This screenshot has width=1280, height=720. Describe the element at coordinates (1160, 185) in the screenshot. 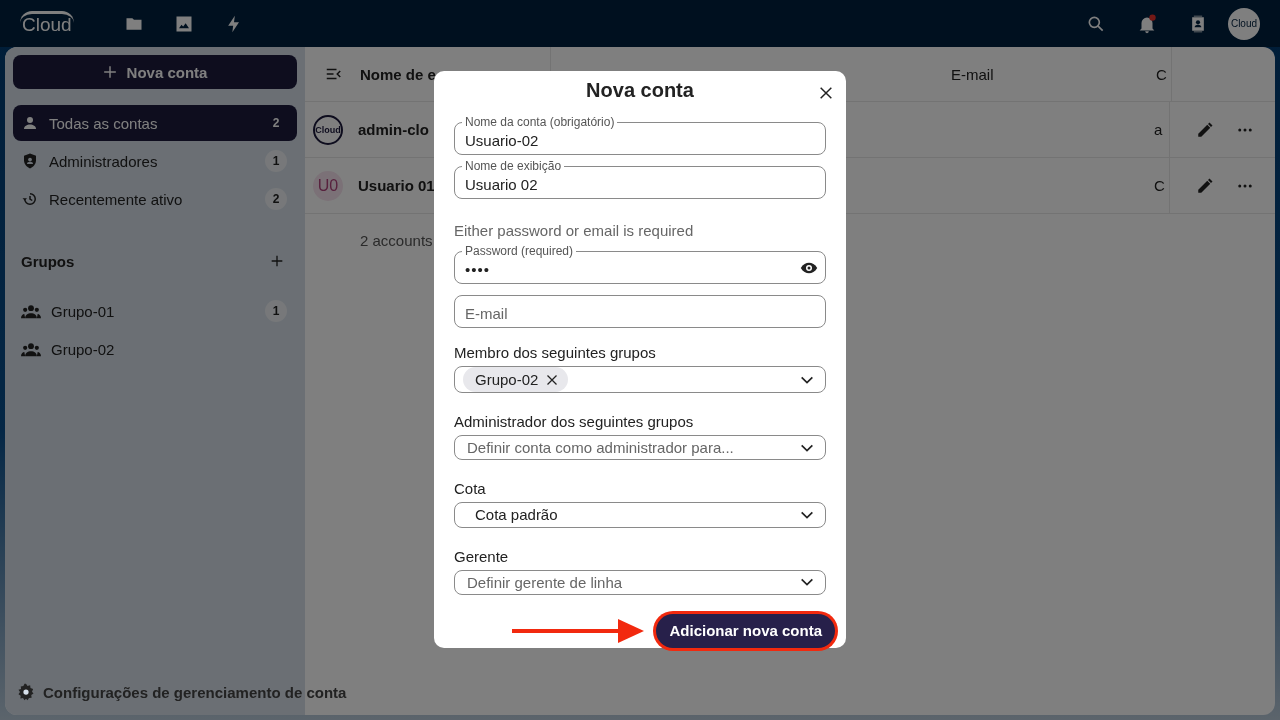

I see `table-cell-text: C` at that location.